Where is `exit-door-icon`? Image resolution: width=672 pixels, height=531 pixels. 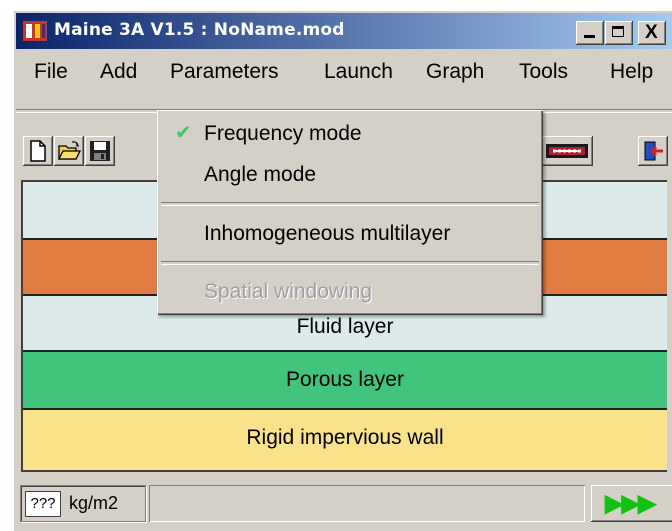 exit-door-icon is located at coordinates (653, 151).